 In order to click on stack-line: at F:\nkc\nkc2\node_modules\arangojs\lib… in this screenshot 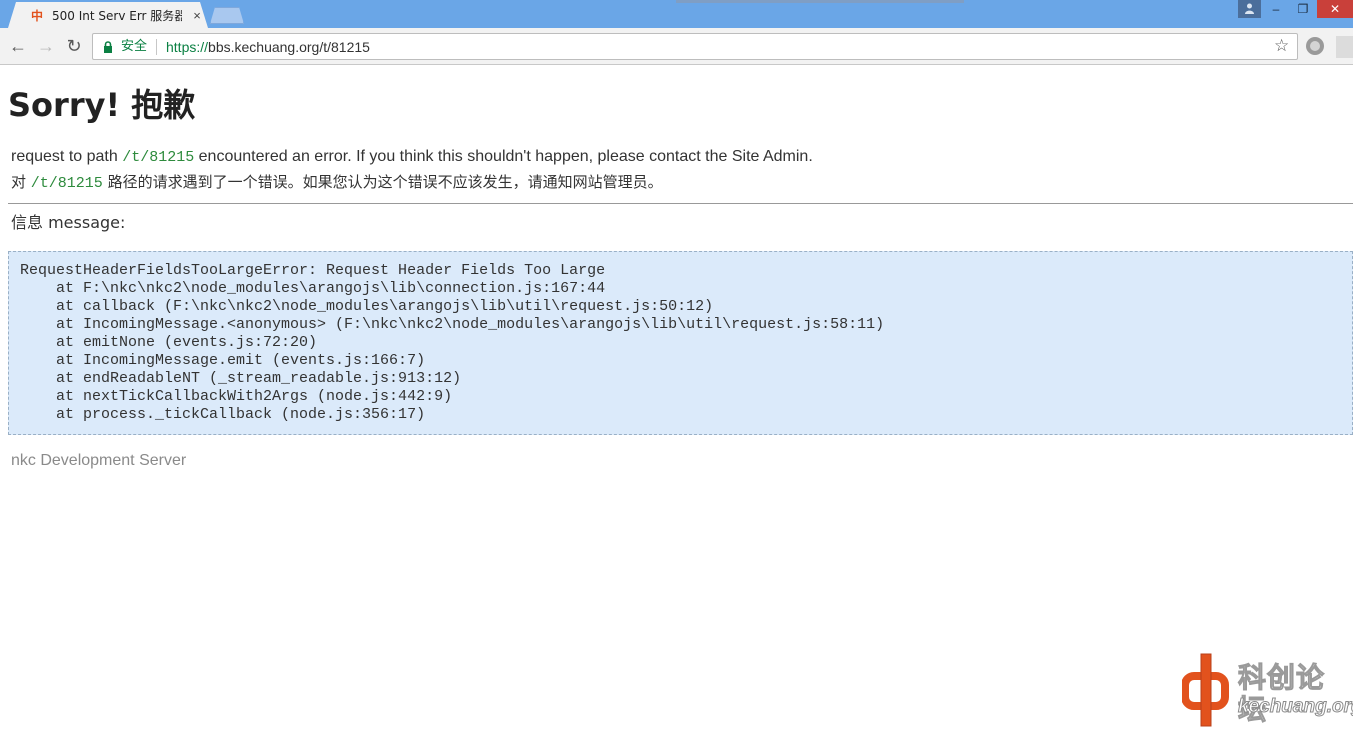, I will do `click(313, 288)`.